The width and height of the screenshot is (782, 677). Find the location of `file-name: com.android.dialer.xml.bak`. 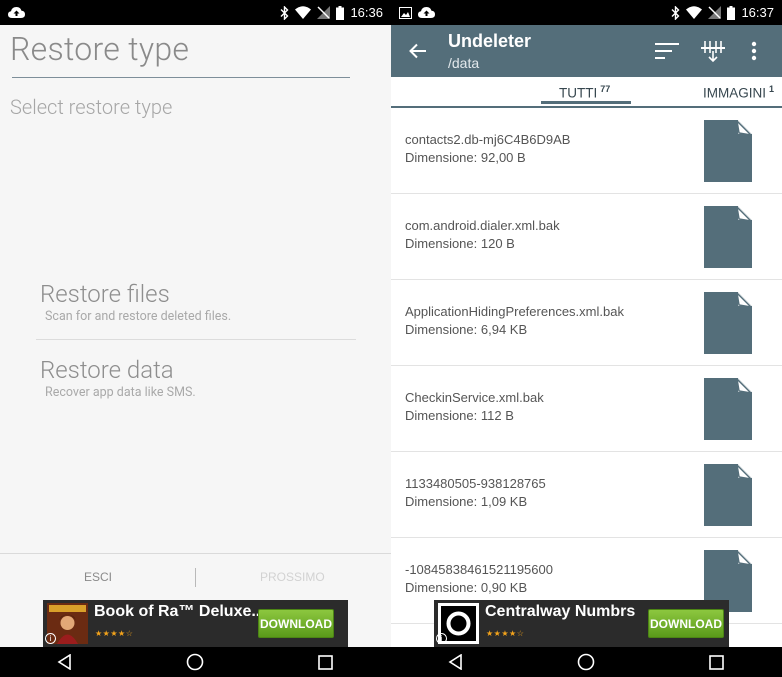

file-name: com.android.dialer.xml.bak is located at coordinates (482, 225).